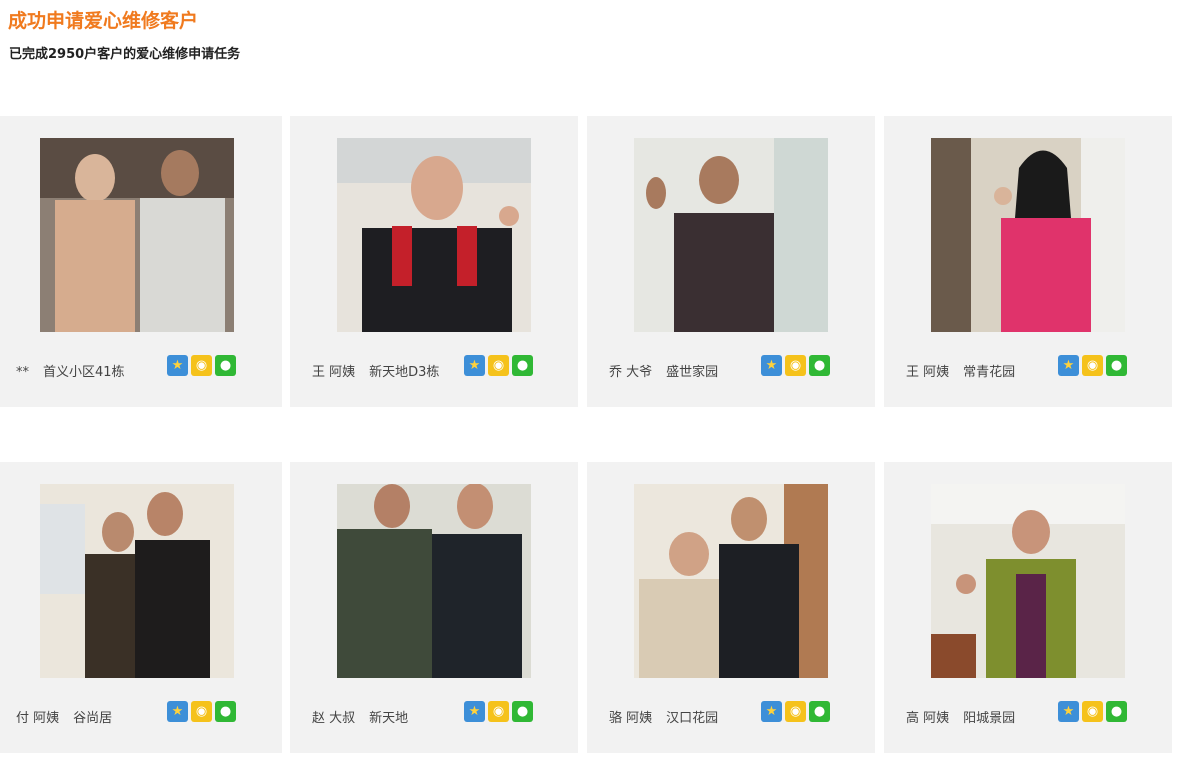  I want to click on customer-card: 高 阿姨 阳城景园 ★ ◉ ●, so click(1028, 607).